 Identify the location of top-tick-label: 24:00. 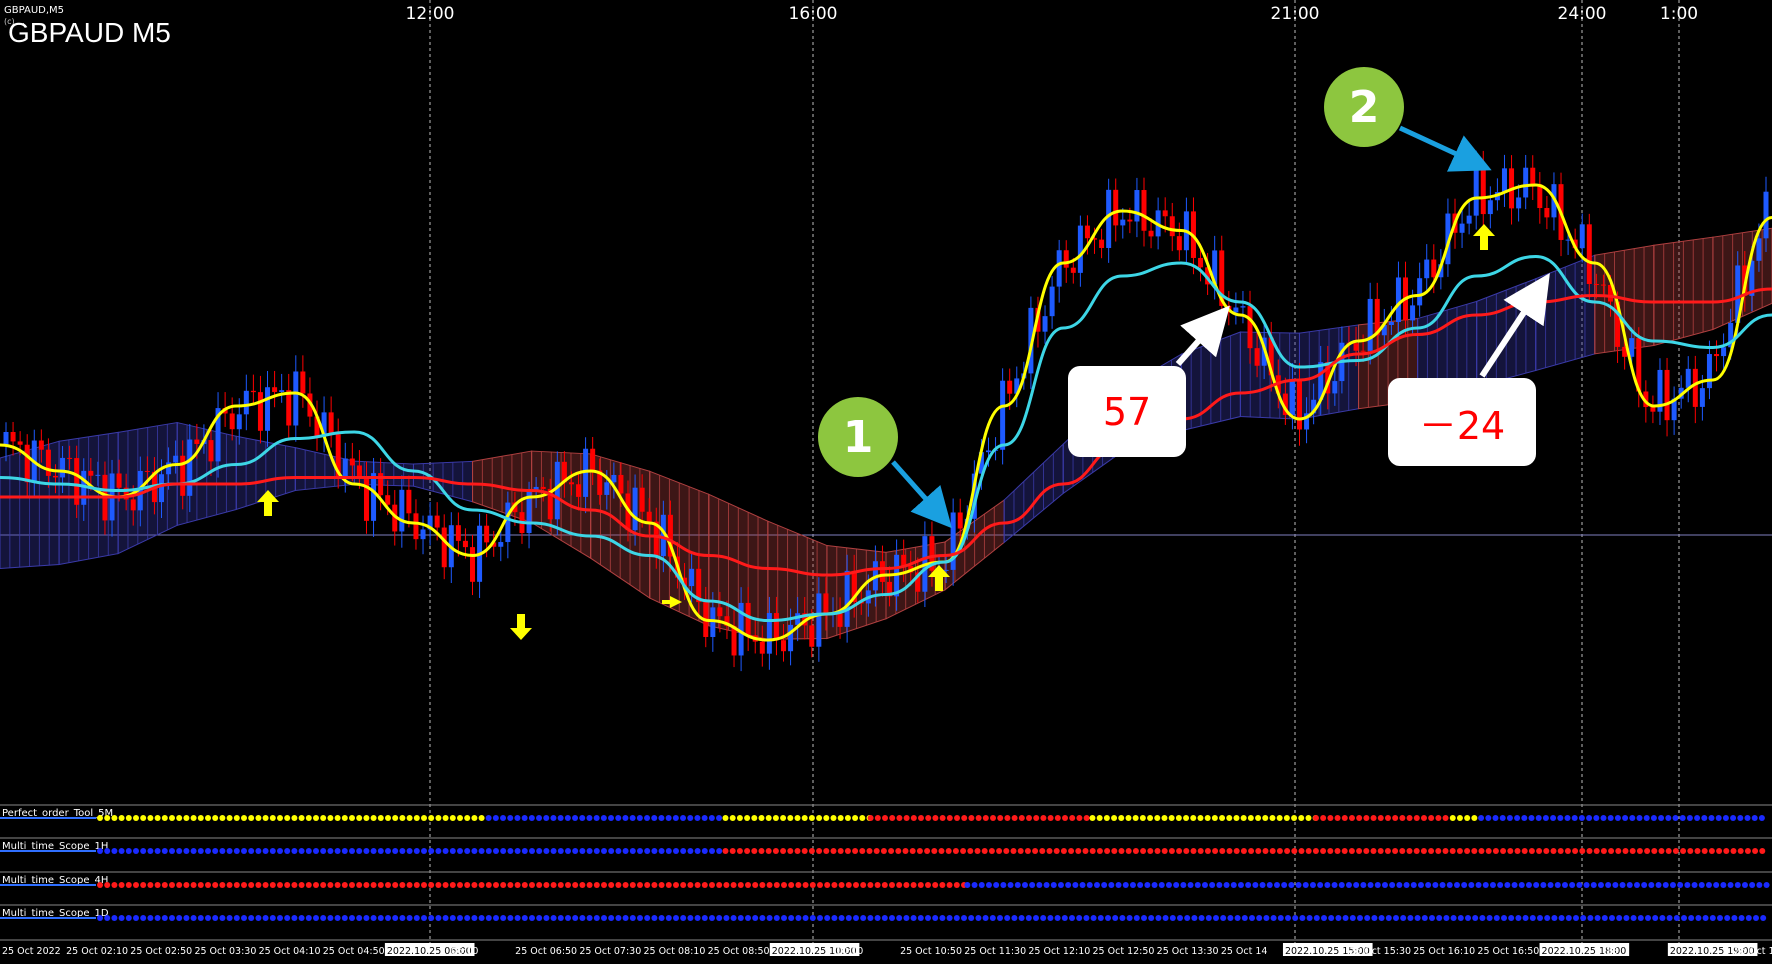
(1582, 14).